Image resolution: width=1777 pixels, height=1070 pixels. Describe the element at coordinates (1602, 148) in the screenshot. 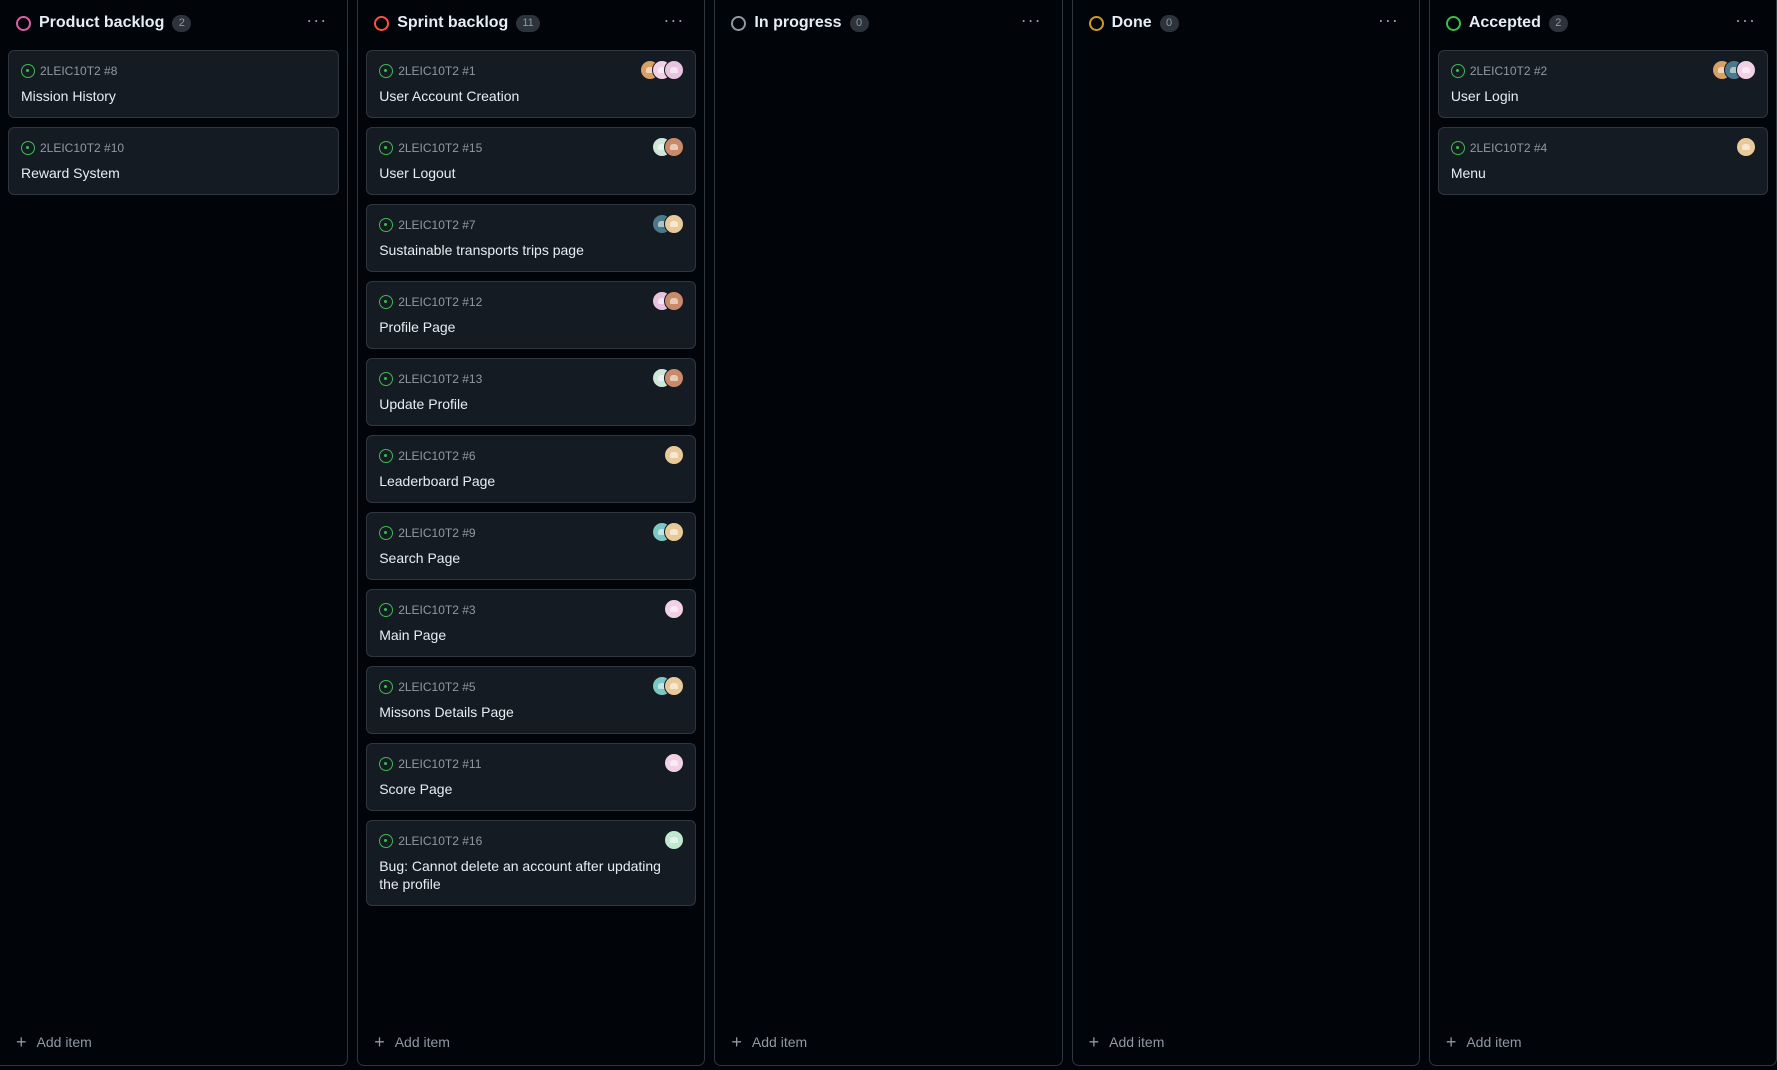

I see `card-meta: 2LEIC10T2 #4` at that location.